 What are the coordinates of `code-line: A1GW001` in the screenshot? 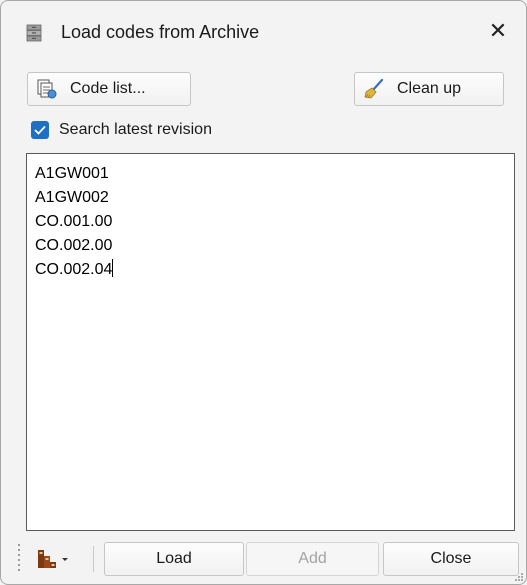 It's located at (72, 173).